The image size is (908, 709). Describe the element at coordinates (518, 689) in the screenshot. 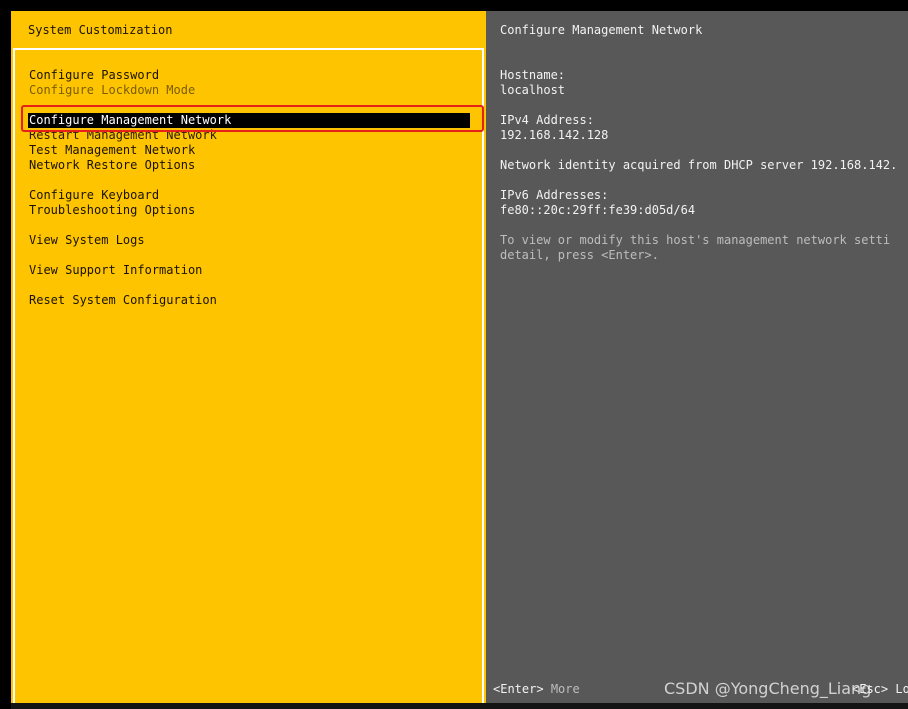

I see `enter-key: <Enter>` at that location.